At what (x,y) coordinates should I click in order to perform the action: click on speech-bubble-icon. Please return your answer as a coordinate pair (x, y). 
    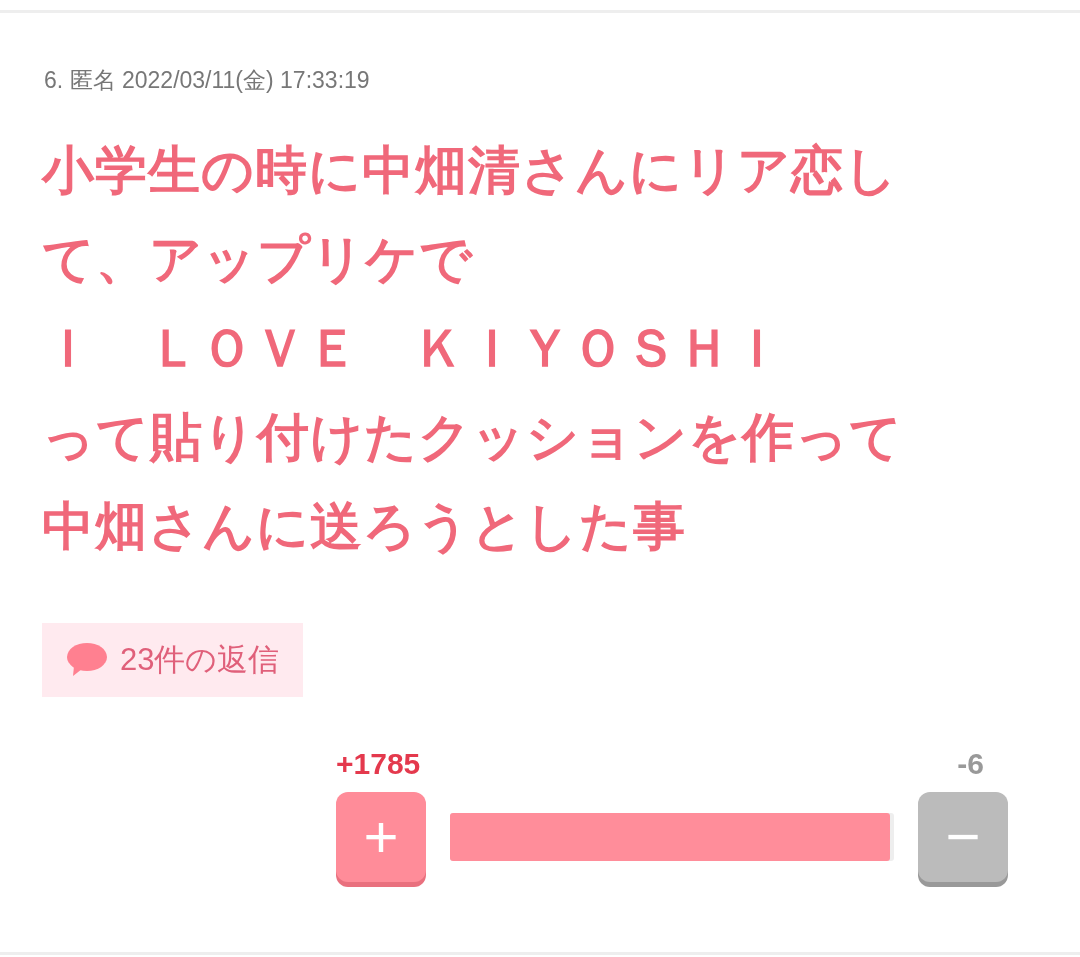
    Looking at the image, I should click on (87, 659).